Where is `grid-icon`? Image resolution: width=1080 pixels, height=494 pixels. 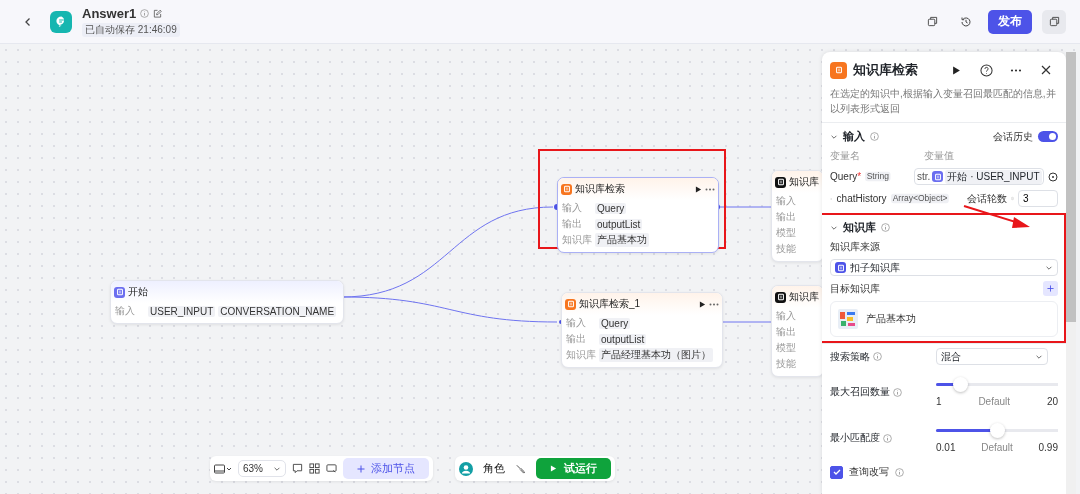 grid-icon is located at coordinates (314, 468).